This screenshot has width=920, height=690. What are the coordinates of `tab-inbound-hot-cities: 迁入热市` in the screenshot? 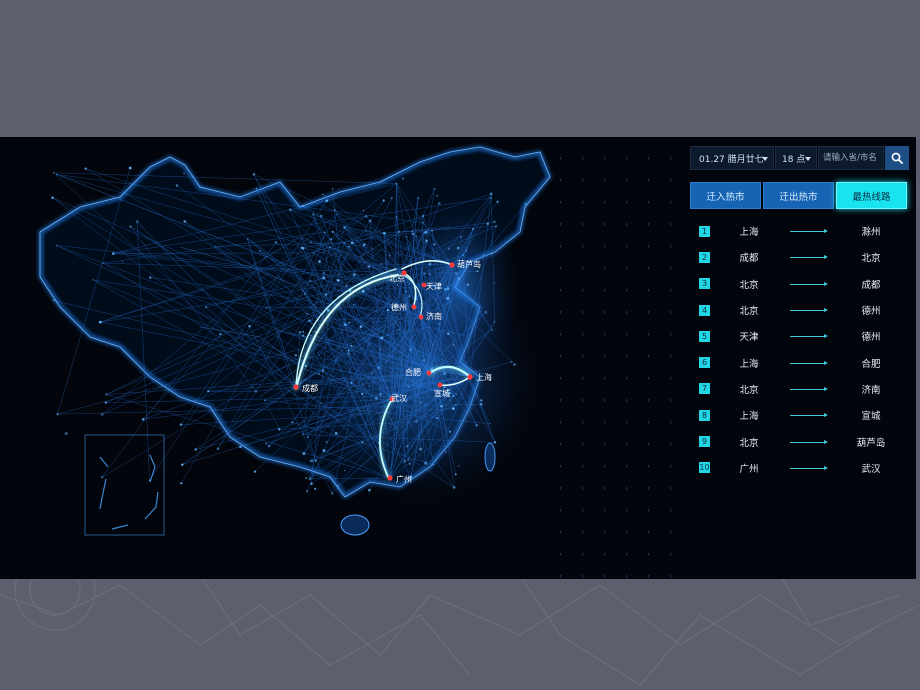 It's located at (725, 195).